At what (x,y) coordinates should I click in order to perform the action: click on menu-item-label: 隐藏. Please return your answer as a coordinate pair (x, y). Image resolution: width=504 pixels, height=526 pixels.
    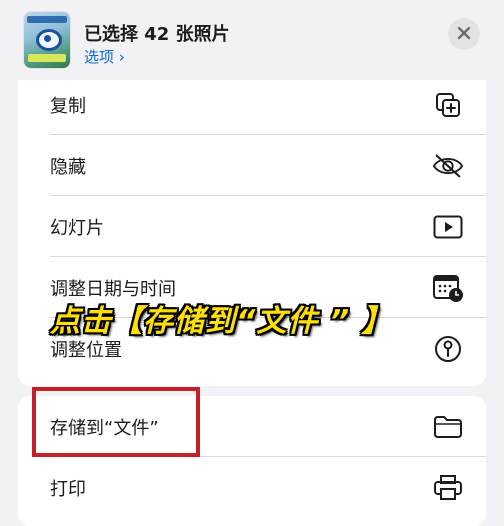
    Looking at the image, I should click on (68, 167).